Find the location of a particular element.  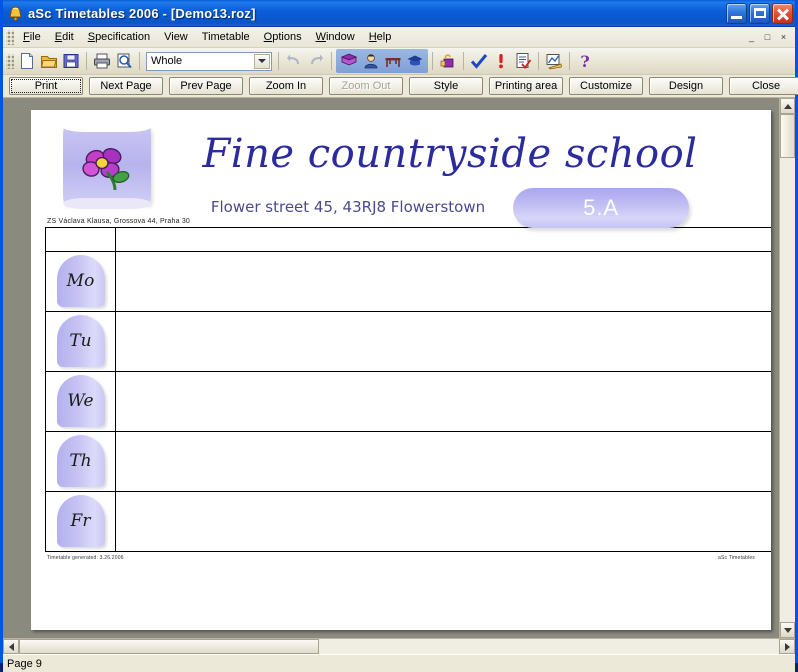

print-preview-icon is located at coordinates (124, 61).